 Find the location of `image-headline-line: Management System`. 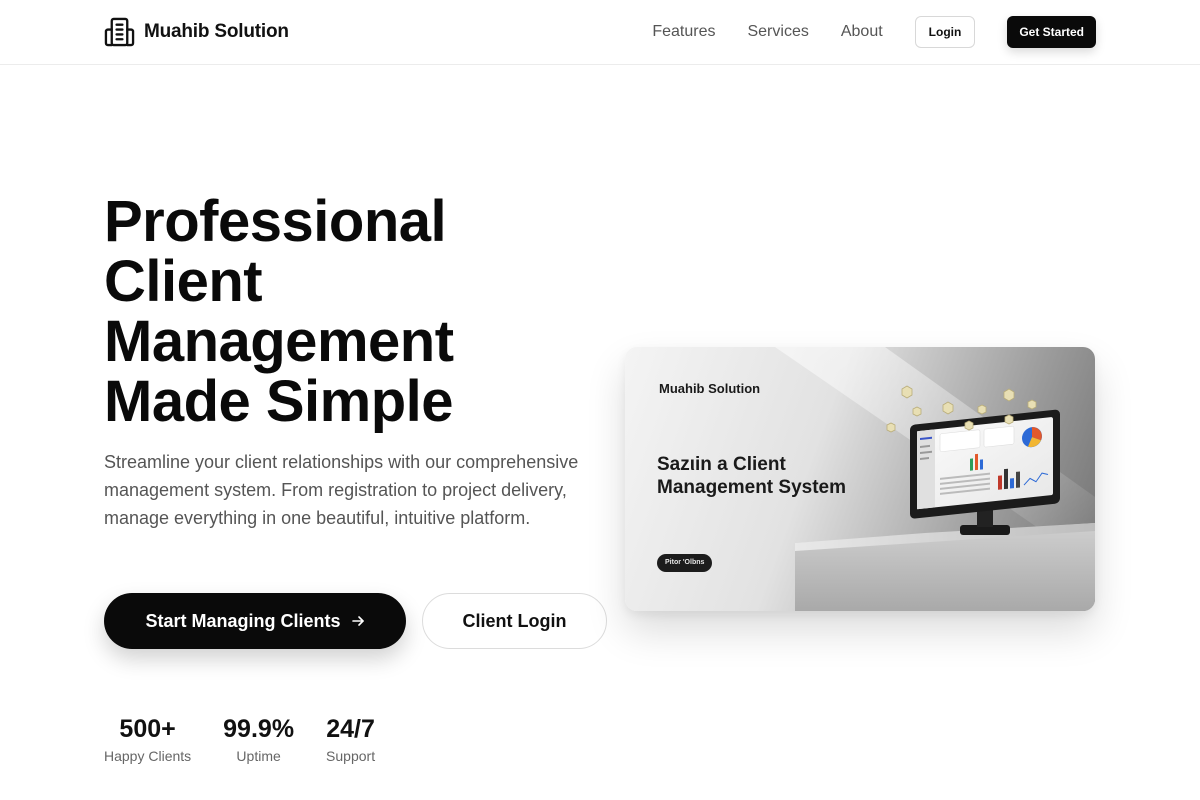

image-headline-line: Management System is located at coordinates (752, 487).